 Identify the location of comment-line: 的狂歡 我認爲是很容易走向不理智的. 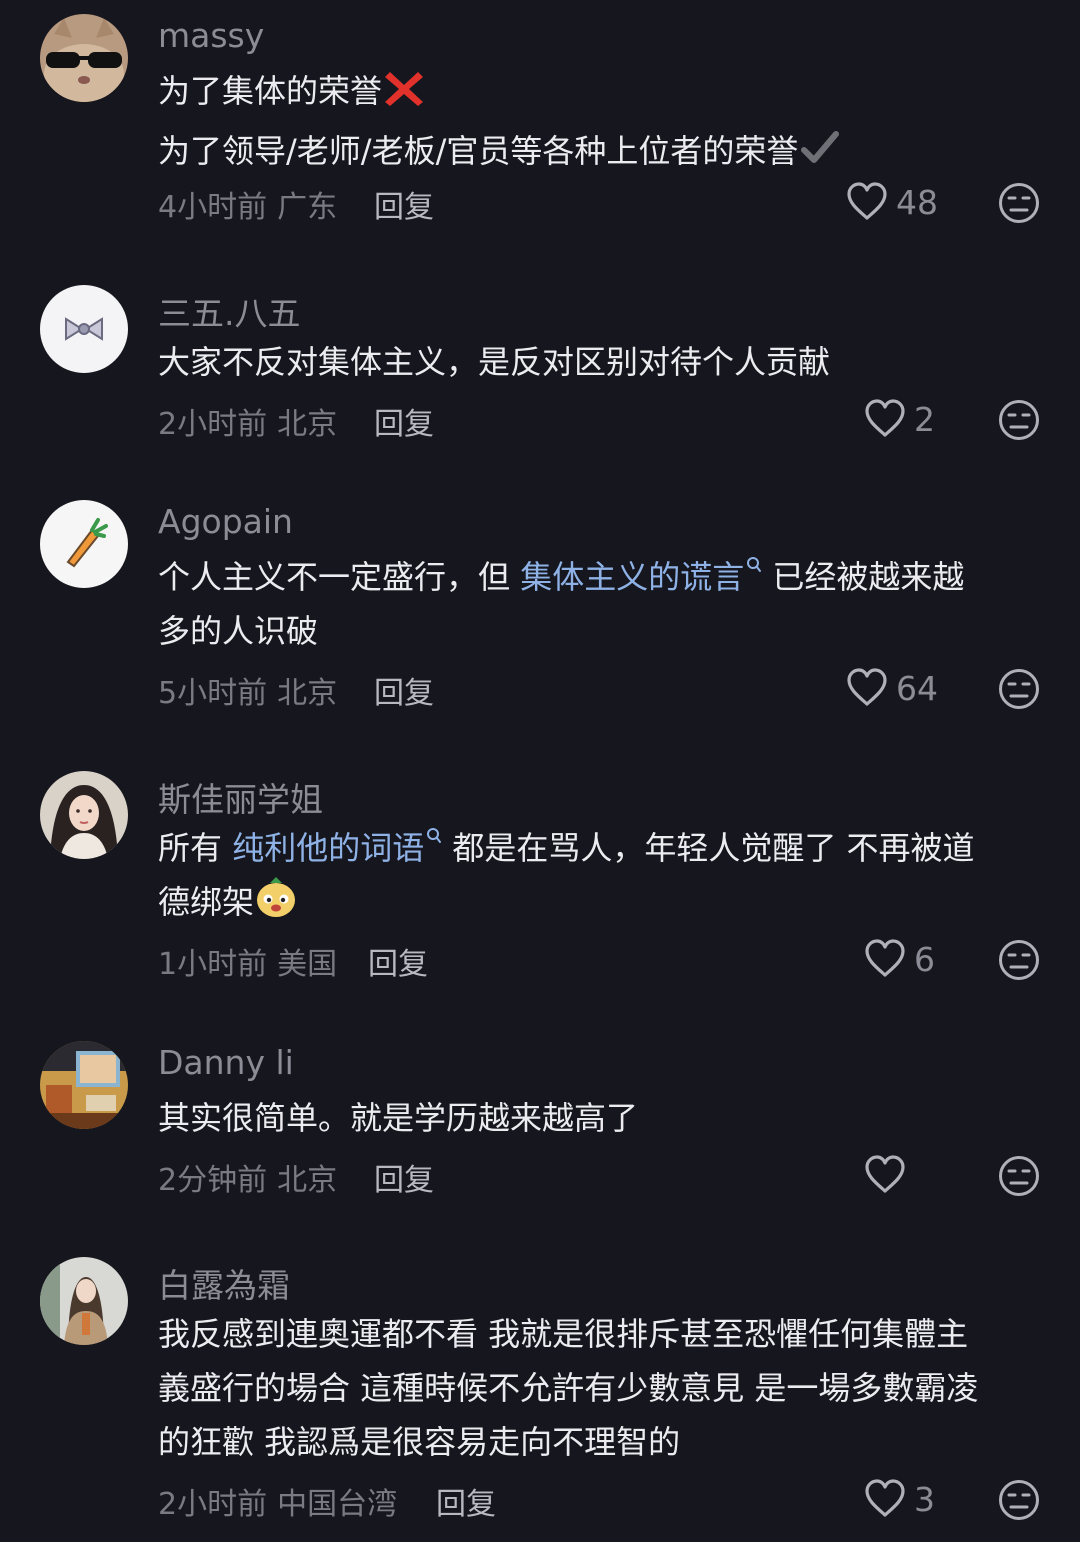
(419, 1442).